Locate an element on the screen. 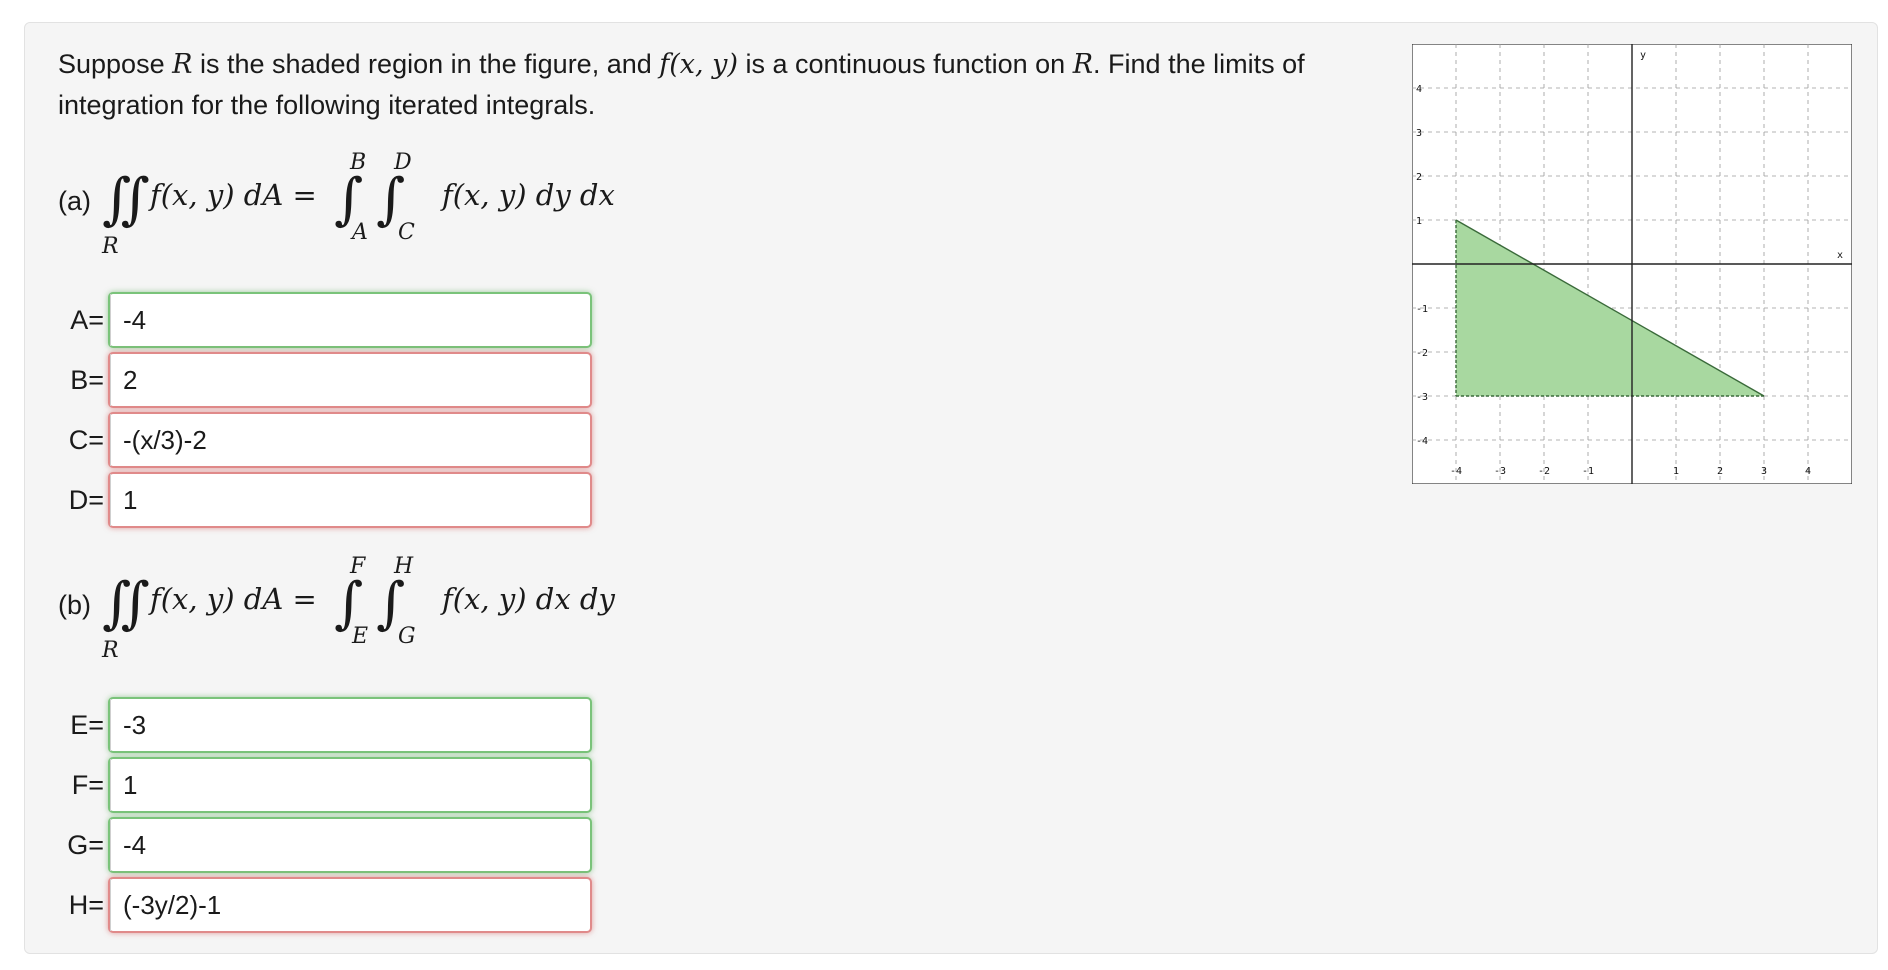 The width and height of the screenshot is (1888, 970). field-c: C= is located at coordinates (325, 440).